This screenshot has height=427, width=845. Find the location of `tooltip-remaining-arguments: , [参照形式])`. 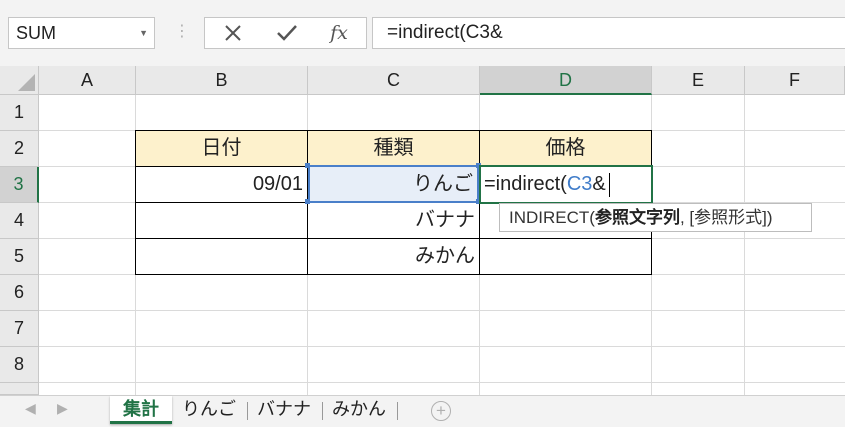

tooltip-remaining-arguments: , [参照形式]) is located at coordinates (726, 217).